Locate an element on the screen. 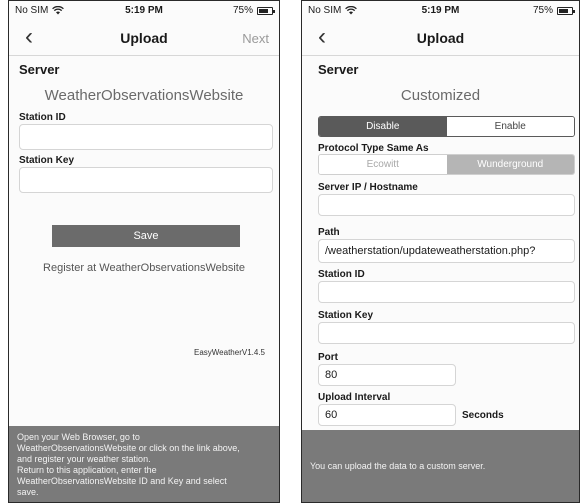 This screenshot has width=581, height=503. disable-option: Disable is located at coordinates (383, 126).